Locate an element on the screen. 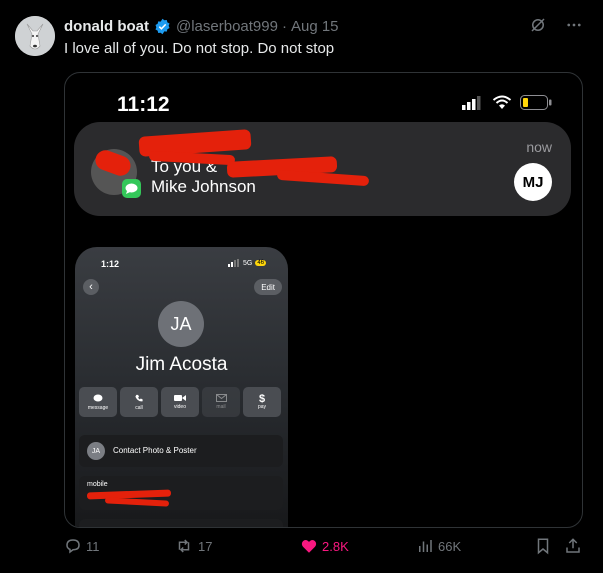 Image resolution: width=603 pixels, height=573 pixels. video-icon is located at coordinates (180, 398).